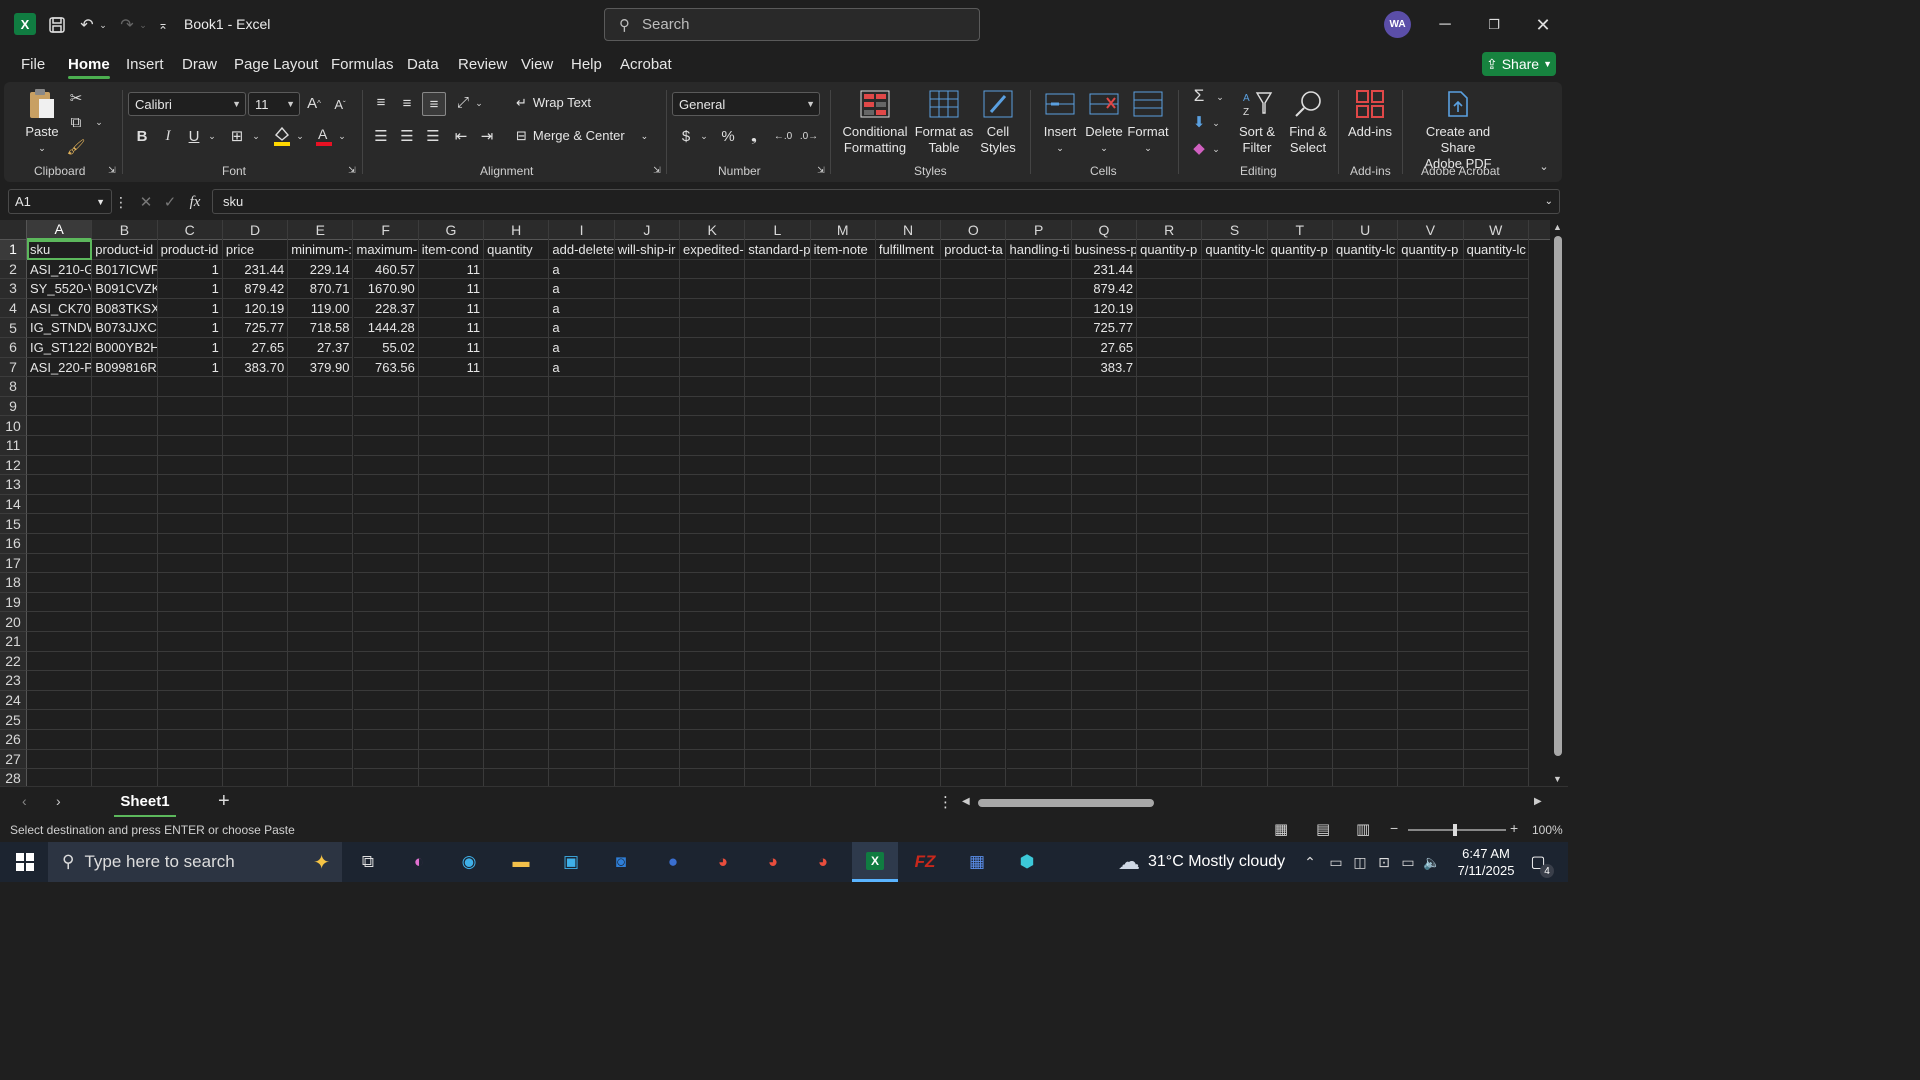 Image resolution: width=1920 pixels, height=1080 pixels. What do you see at coordinates (1300, 250) in the screenshot?
I see `header-cell: quantity-p` at bounding box center [1300, 250].